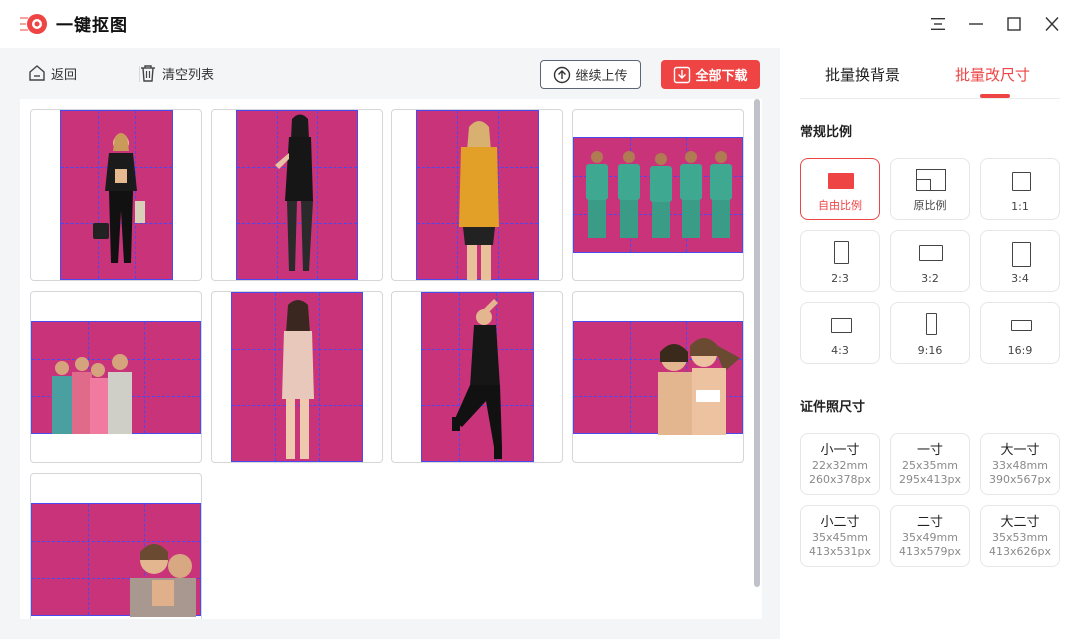 This screenshot has width=1081, height=639. I want to click on id-size-px: 413x579px, so click(930, 551).